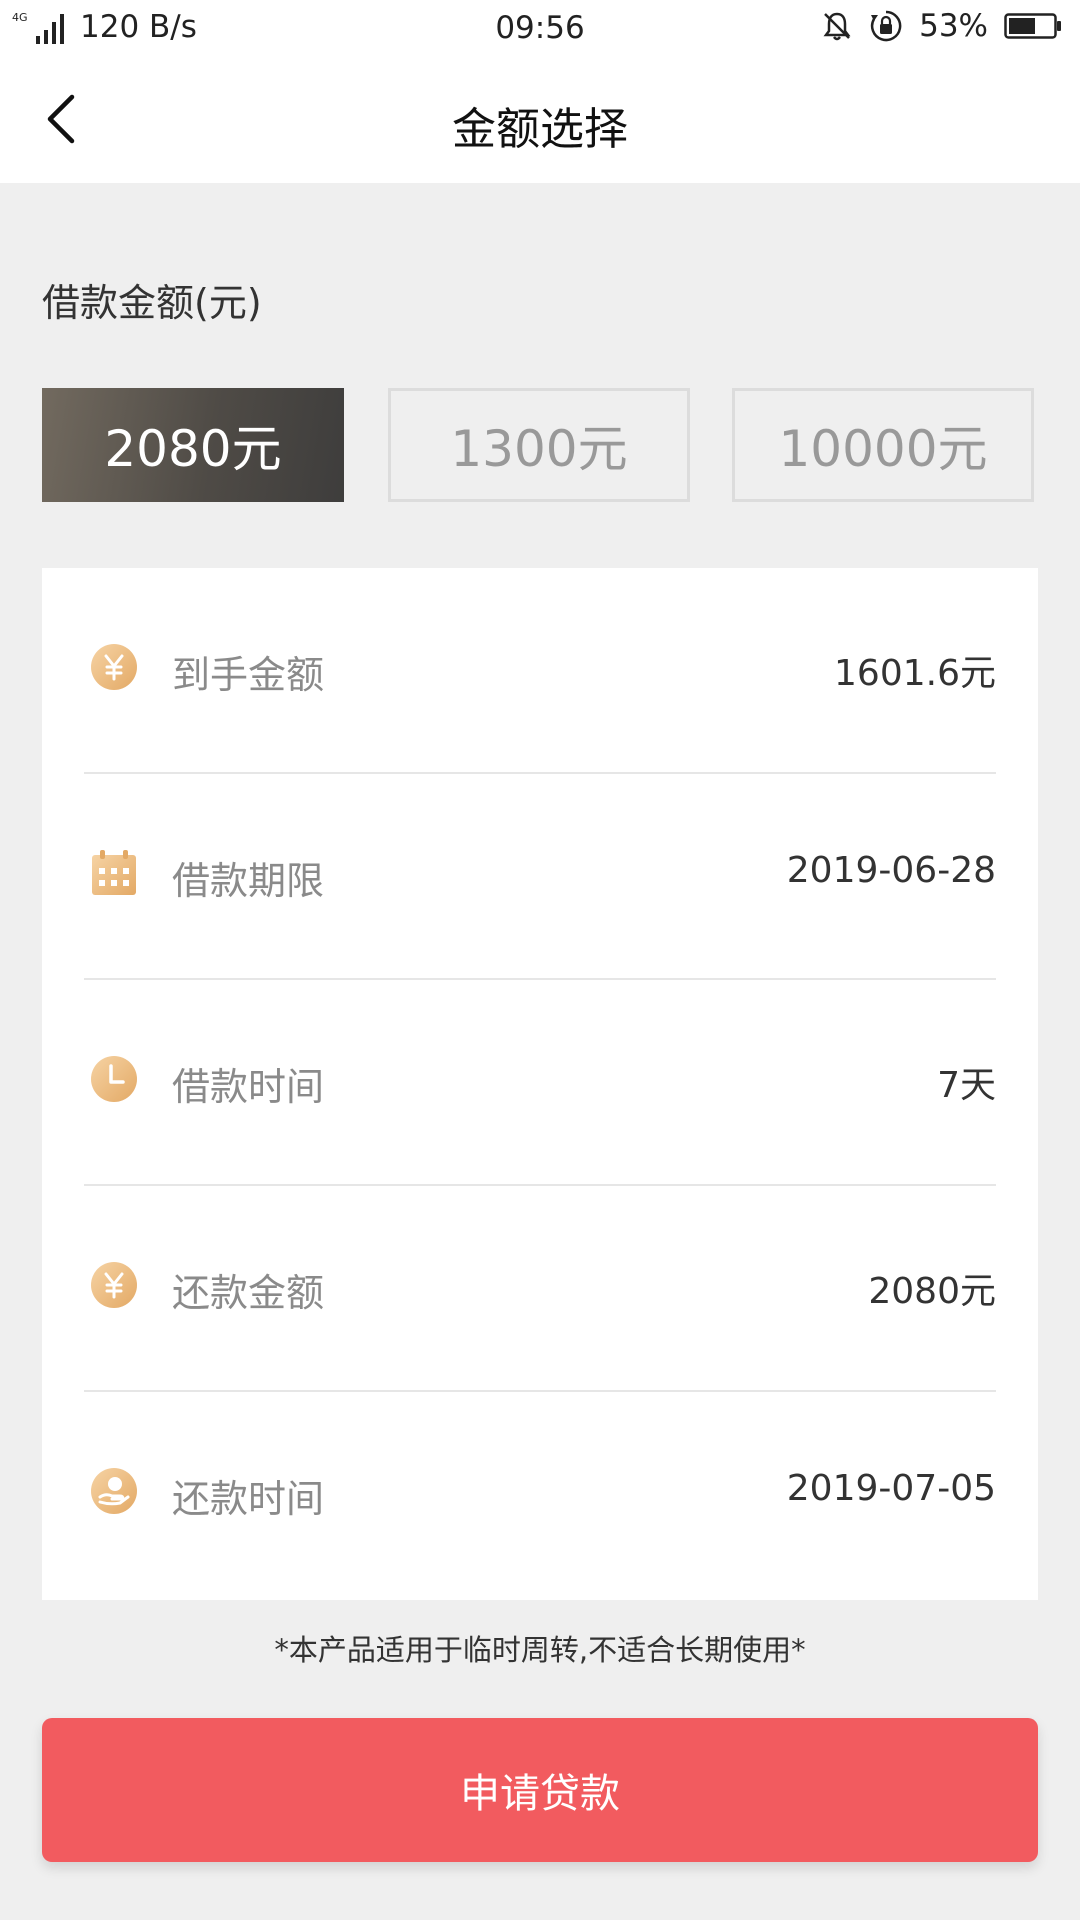 This screenshot has width=1080, height=1920. I want to click on detail-row-repay-amount: 还款金额 2080元, so click(540, 1289).